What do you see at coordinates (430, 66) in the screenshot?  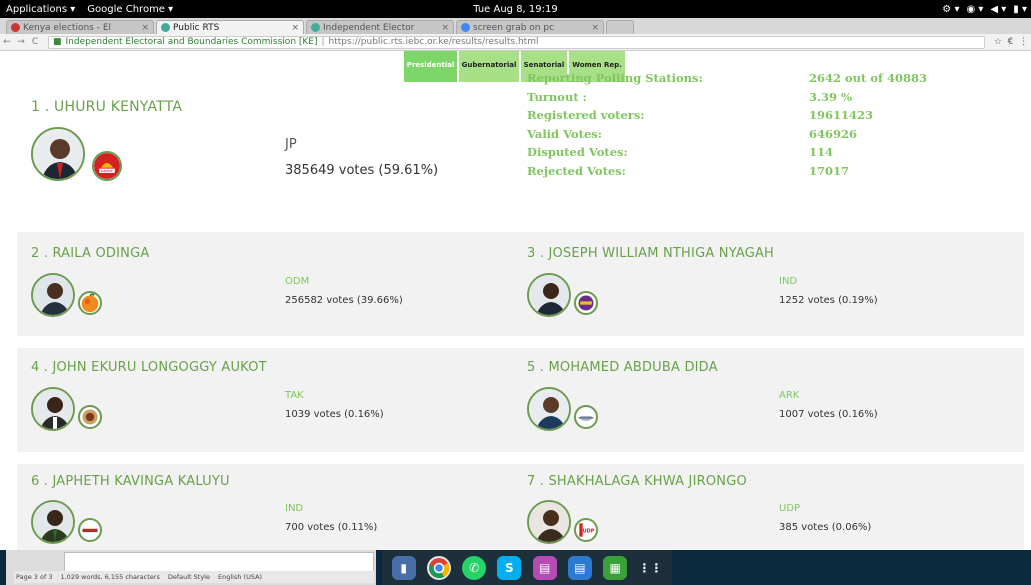 I see `tab-presidential: Presidential` at bounding box center [430, 66].